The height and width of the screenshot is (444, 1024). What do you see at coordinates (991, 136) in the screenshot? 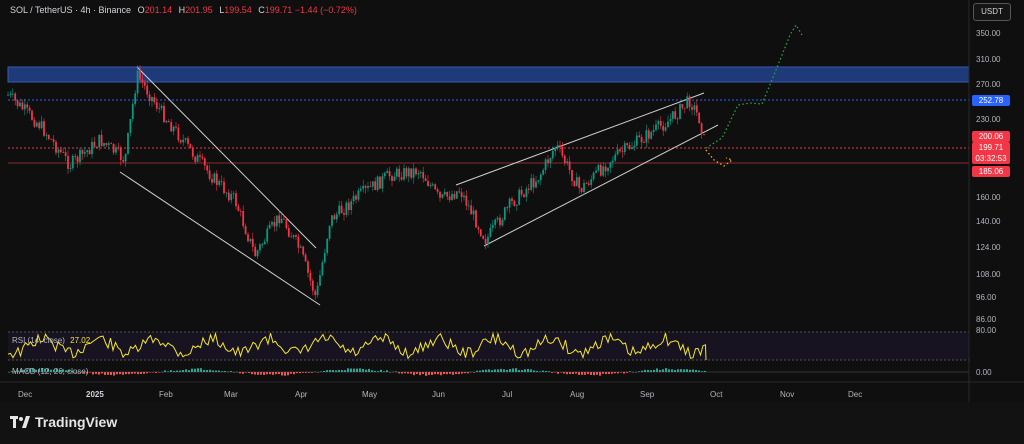
I see `red-top-badge: 200.06` at bounding box center [991, 136].